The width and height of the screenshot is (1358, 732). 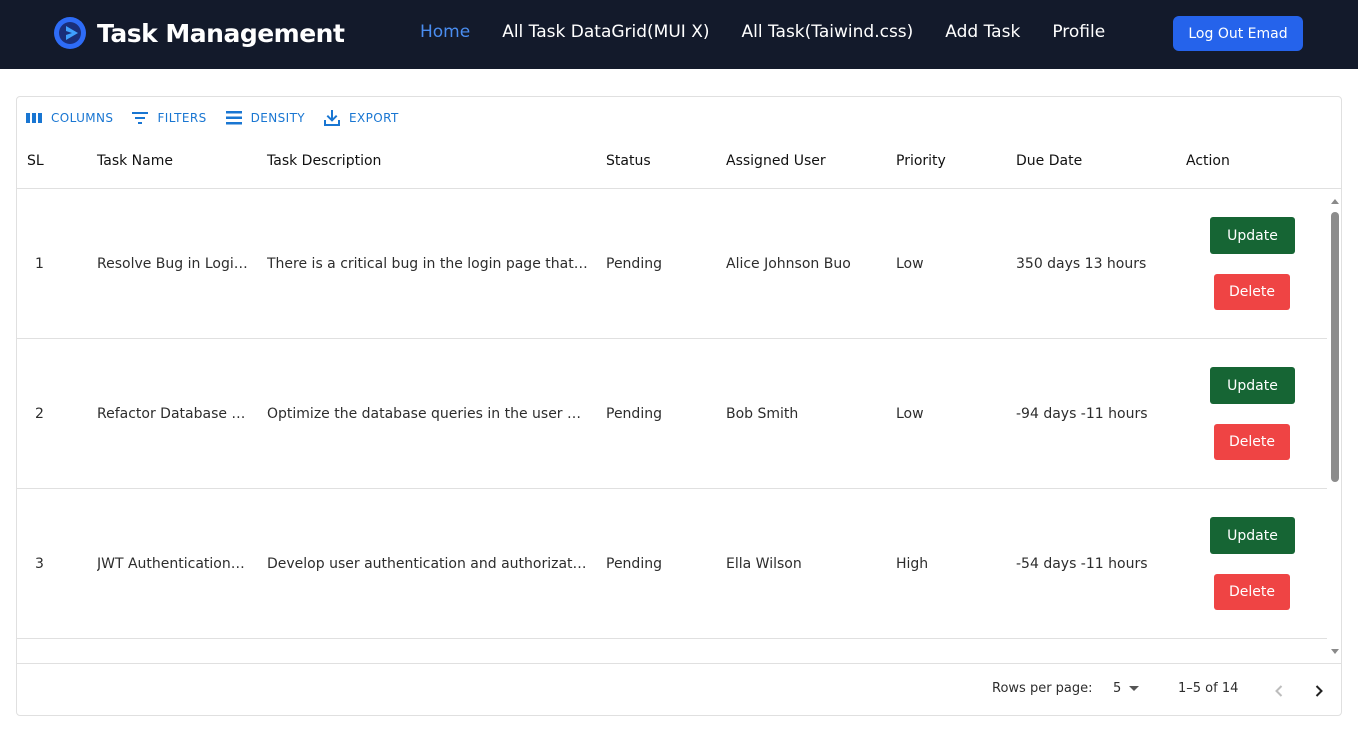 What do you see at coordinates (1082, 564) in the screenshot?
I see `cell-due-date: -54 days -11 hours` at bounding box center [1082, 564].